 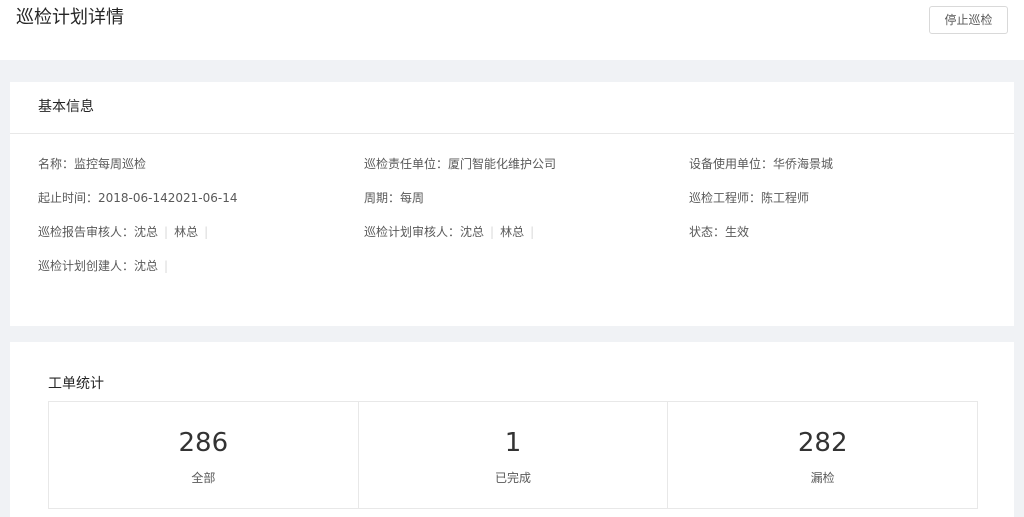 What do you see at coordinates (203, 443) in the screenshot?
I see `stat-number: 286` at bounding box center [203, 443].